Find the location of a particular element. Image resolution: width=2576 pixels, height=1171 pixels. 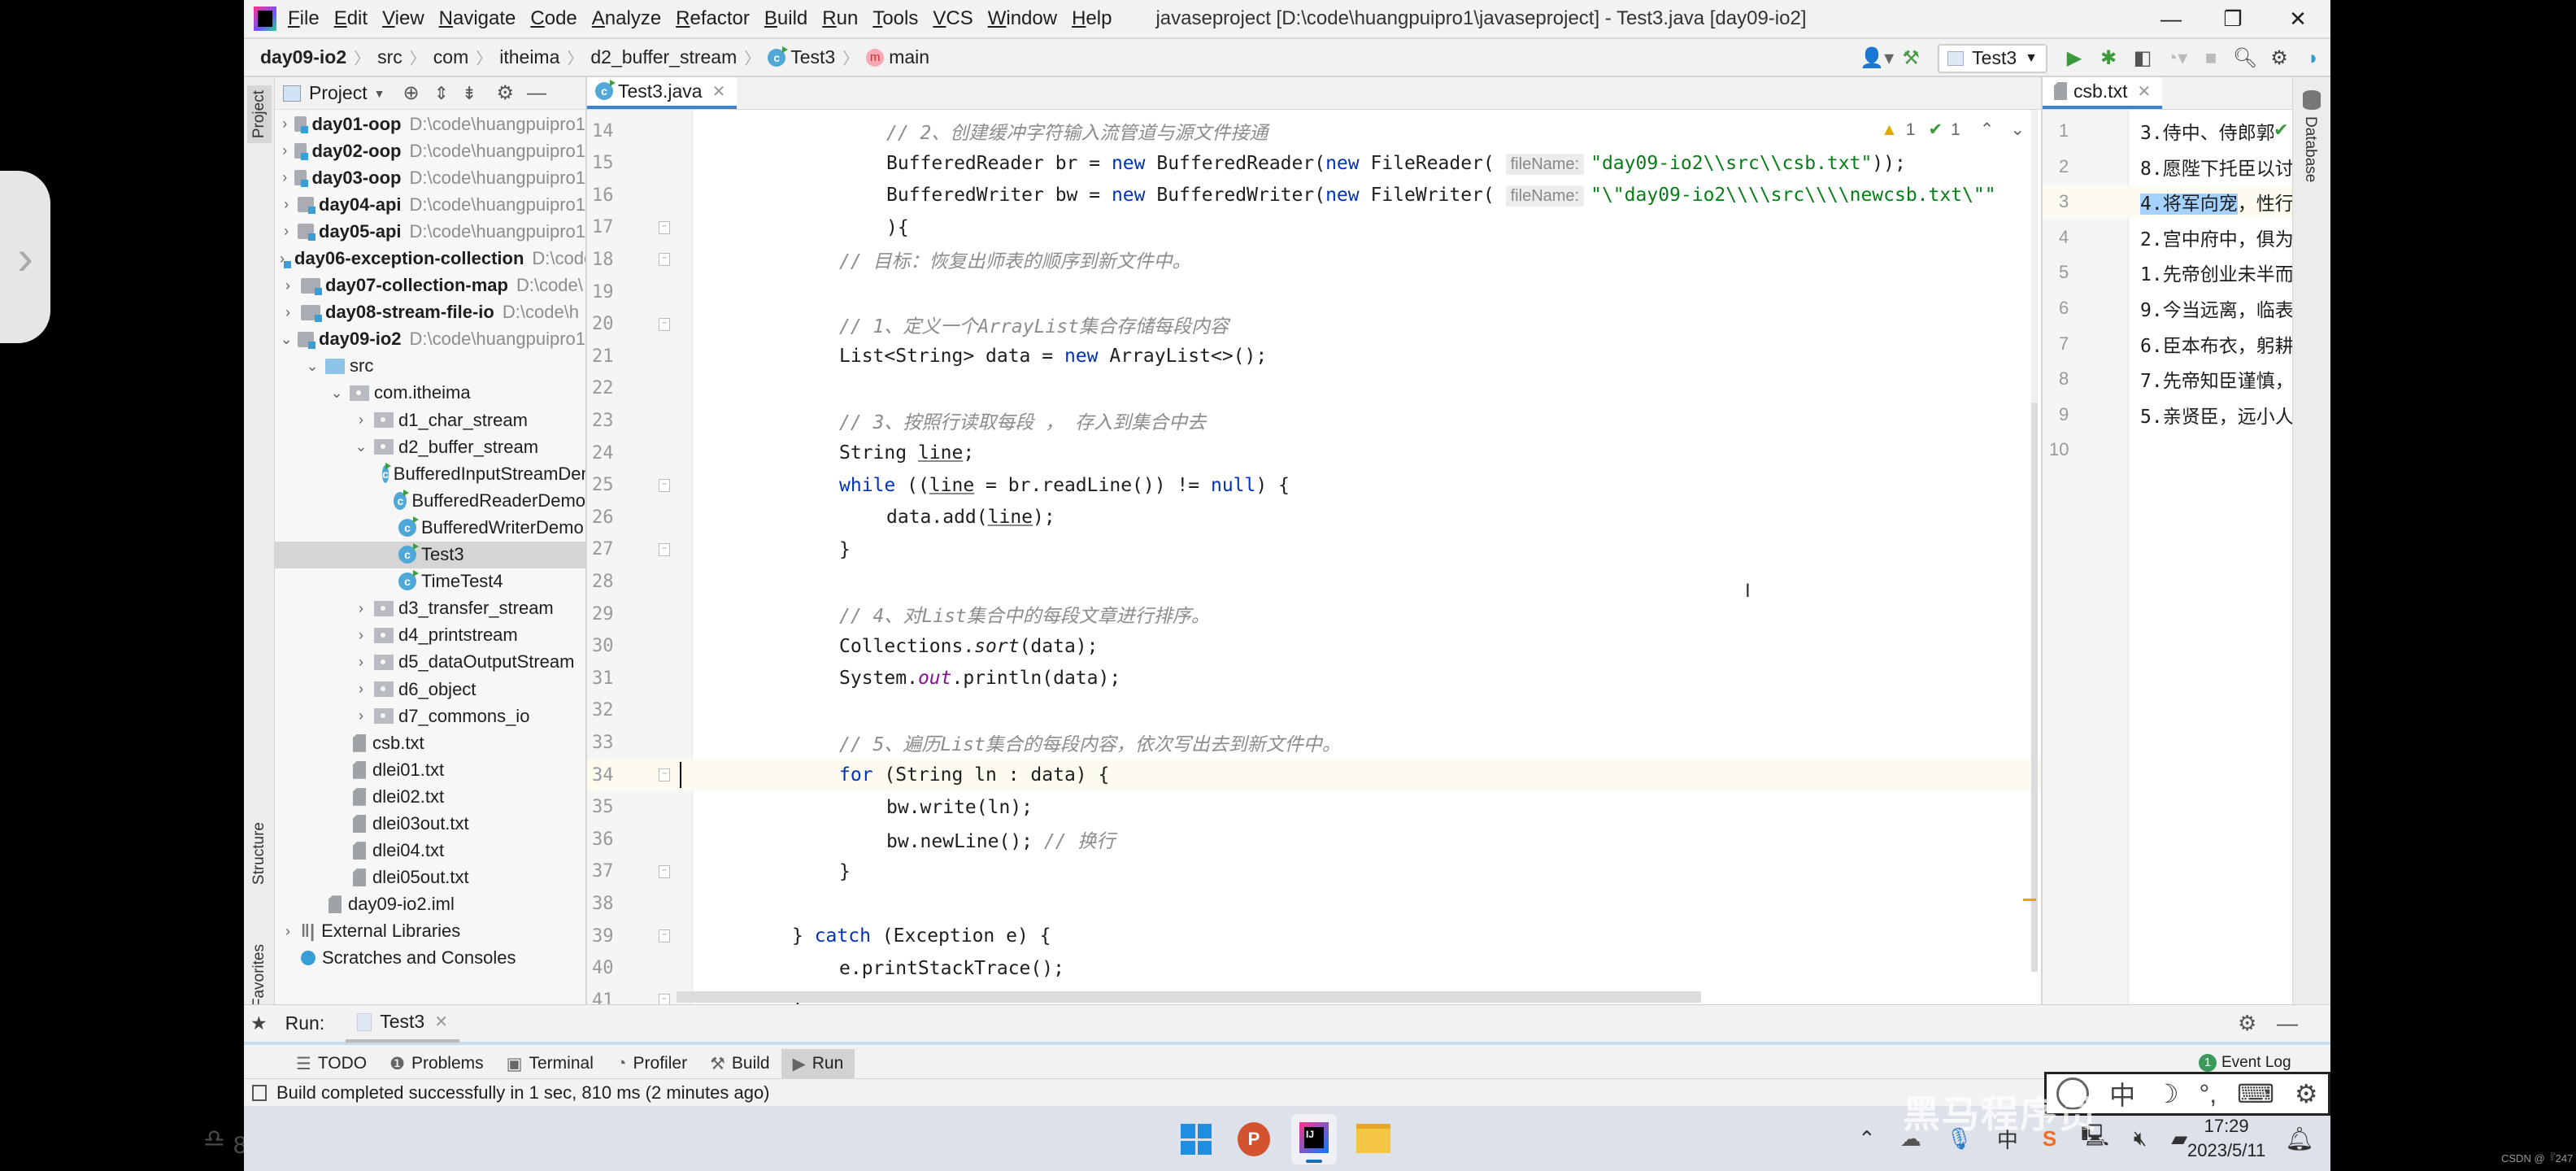

text-line: 4 2.宫中府中，俱为 is located at coordinates (2167, 237).